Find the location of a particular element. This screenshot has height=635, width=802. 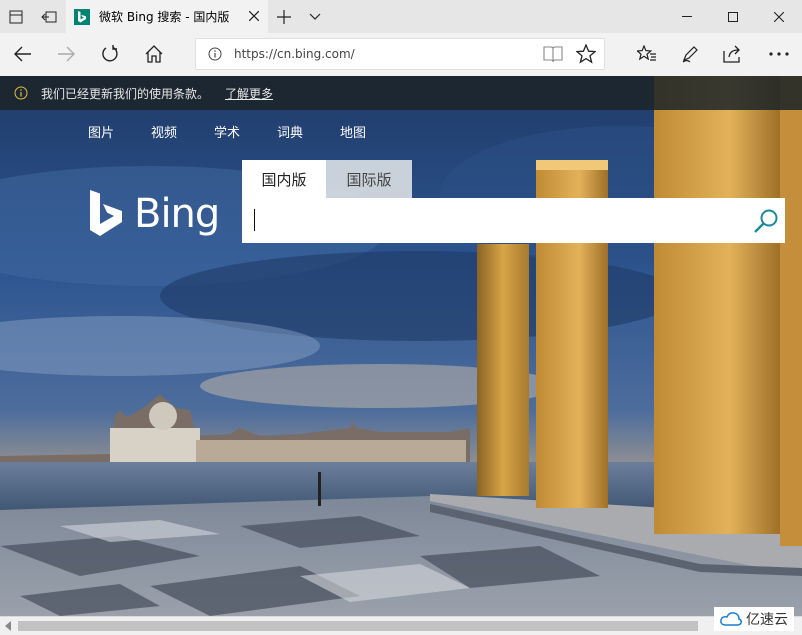

nav-images: 图片 is located at coordinates (101, 131).